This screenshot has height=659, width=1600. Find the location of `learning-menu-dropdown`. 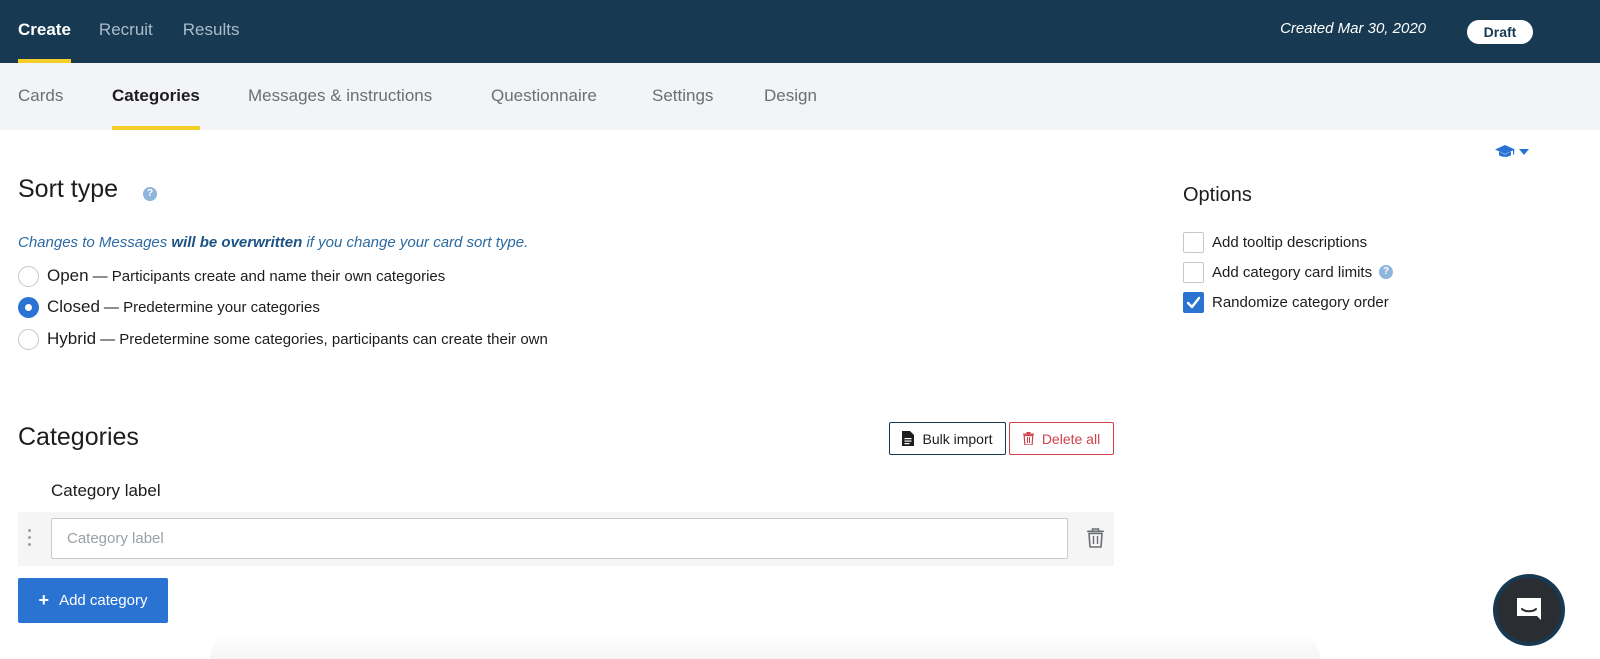

learning-menu-dropdown is located at coordinates (1512, 151).